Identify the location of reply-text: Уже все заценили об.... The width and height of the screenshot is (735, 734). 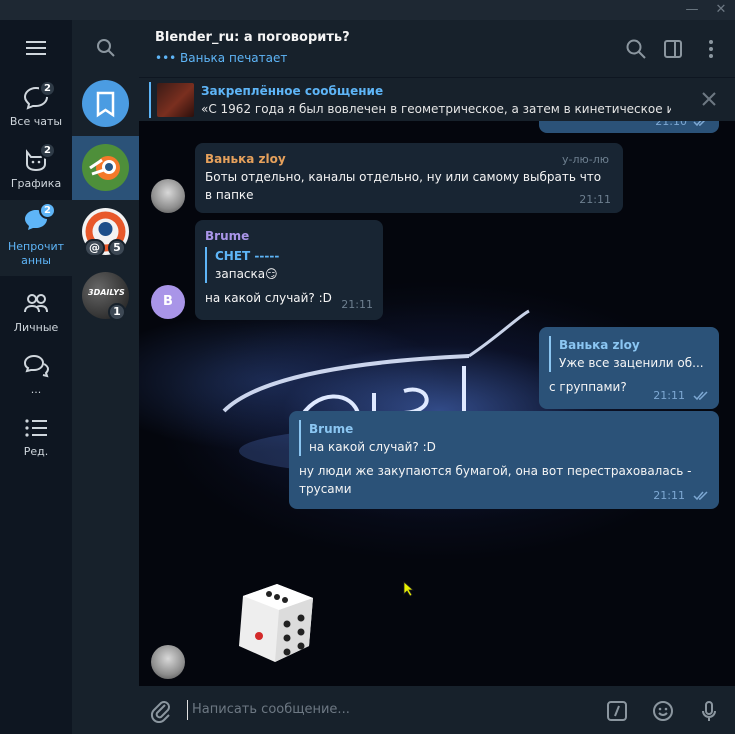
(631, 363).